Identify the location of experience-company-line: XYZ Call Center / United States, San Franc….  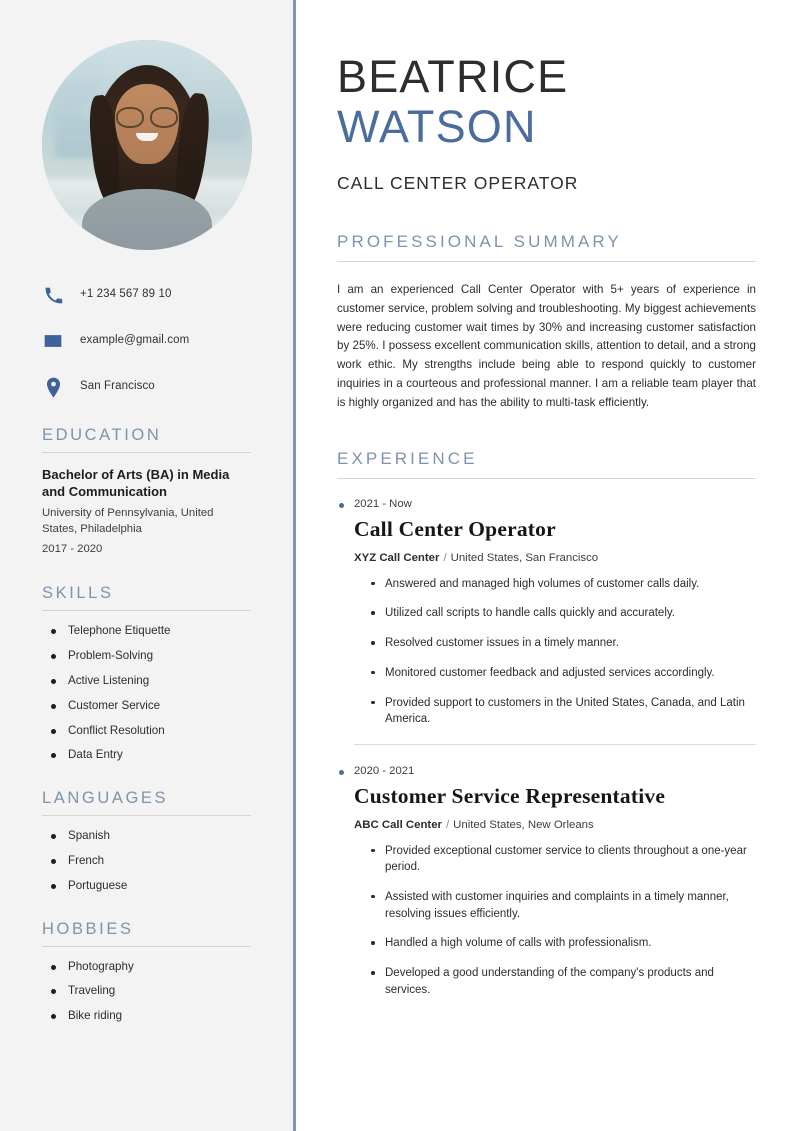
(555, 558).